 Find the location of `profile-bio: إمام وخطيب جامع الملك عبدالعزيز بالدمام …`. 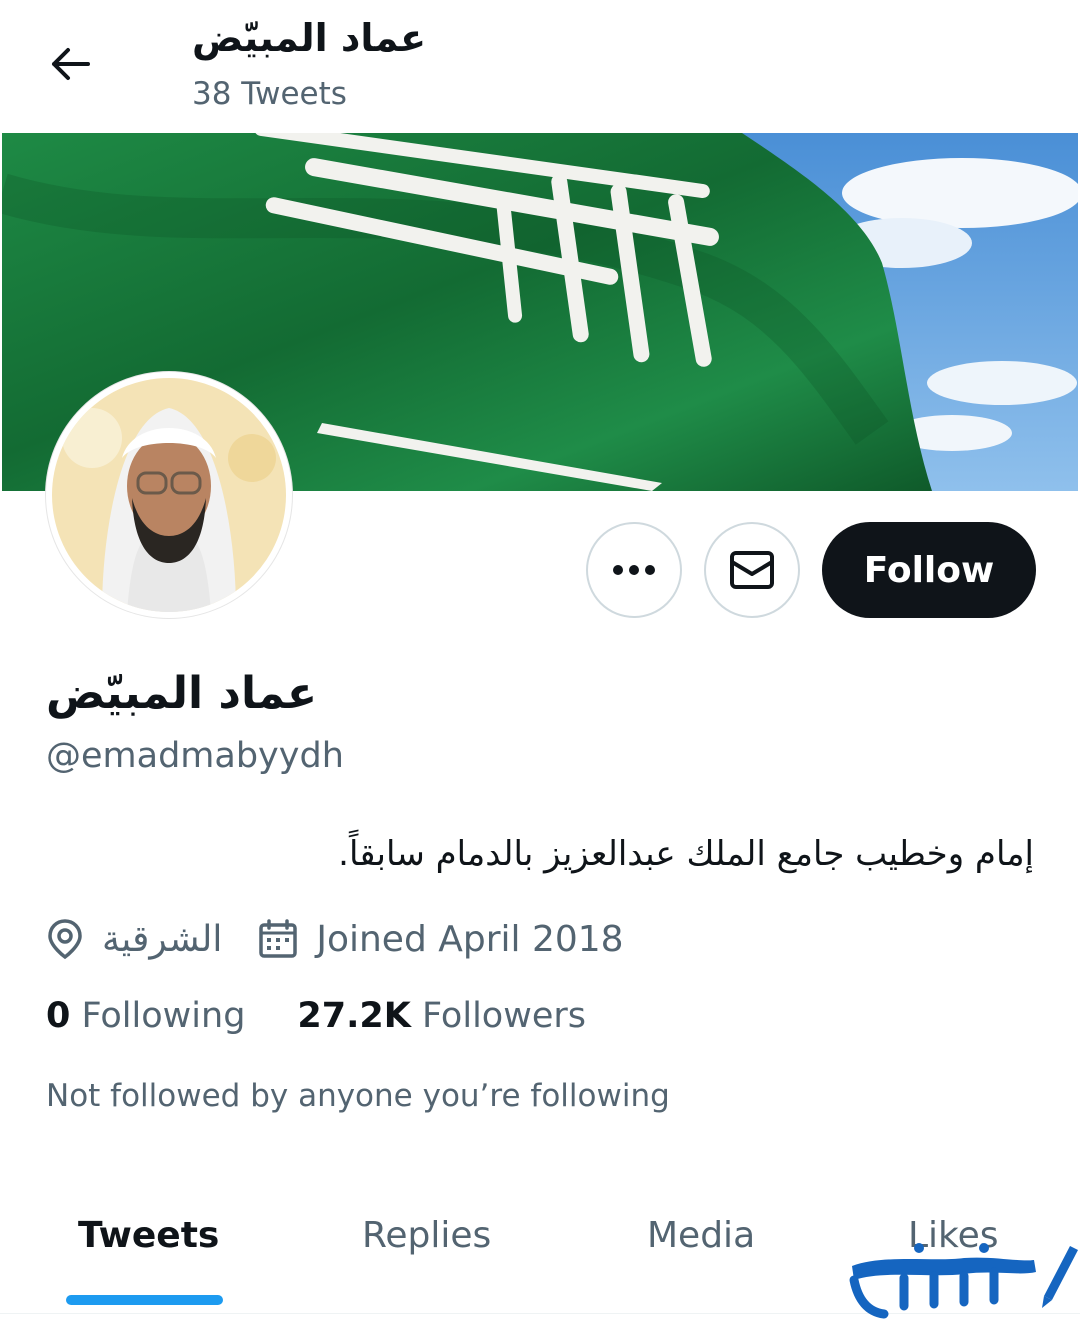

profile-bio: إمام وخطيب جامع الملك عبدالعزيز بالدمام … is located at coordinates (686, 854).